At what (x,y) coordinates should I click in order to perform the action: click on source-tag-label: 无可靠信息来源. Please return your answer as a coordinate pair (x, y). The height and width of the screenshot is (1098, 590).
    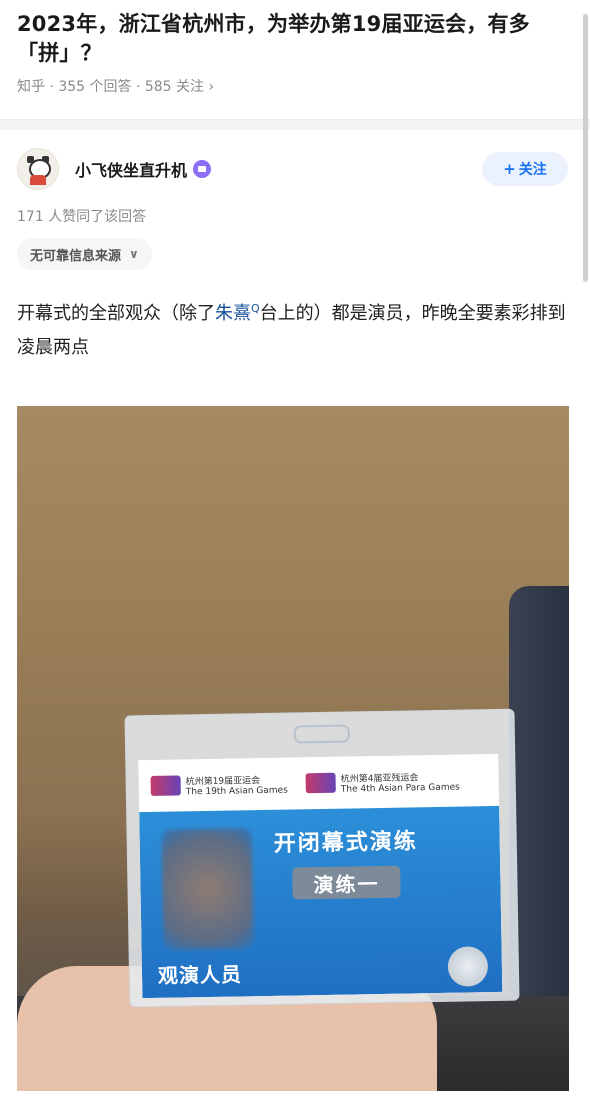
    Looking at the image, I should click on (76, 256).